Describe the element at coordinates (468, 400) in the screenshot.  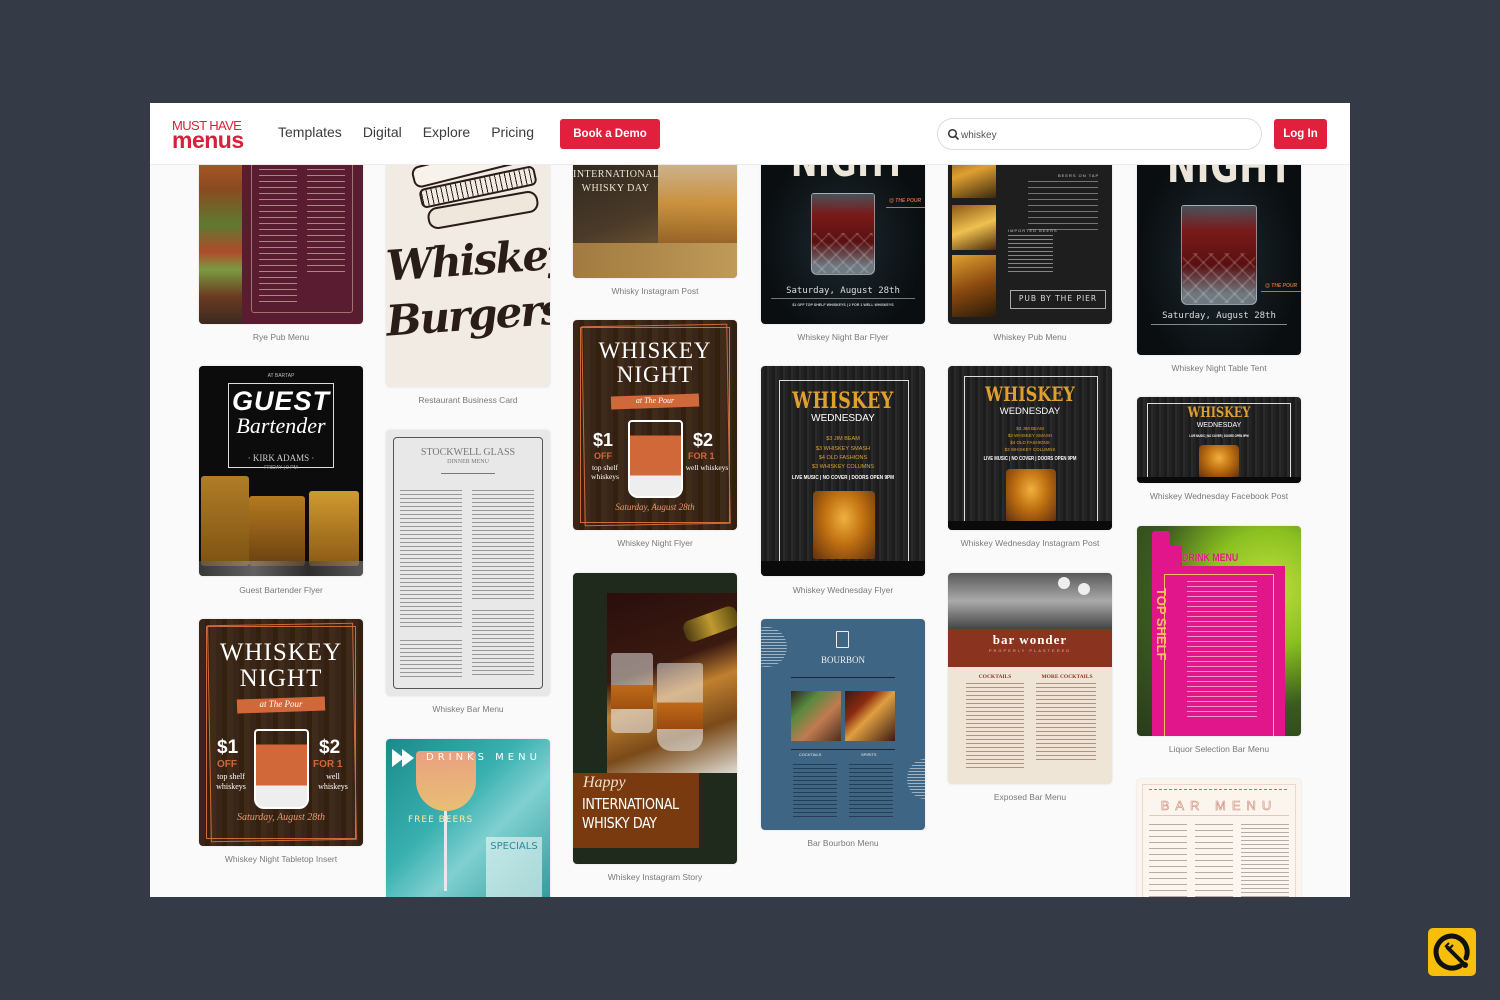
I see `template-title: Restaurant Business Card` at that location.